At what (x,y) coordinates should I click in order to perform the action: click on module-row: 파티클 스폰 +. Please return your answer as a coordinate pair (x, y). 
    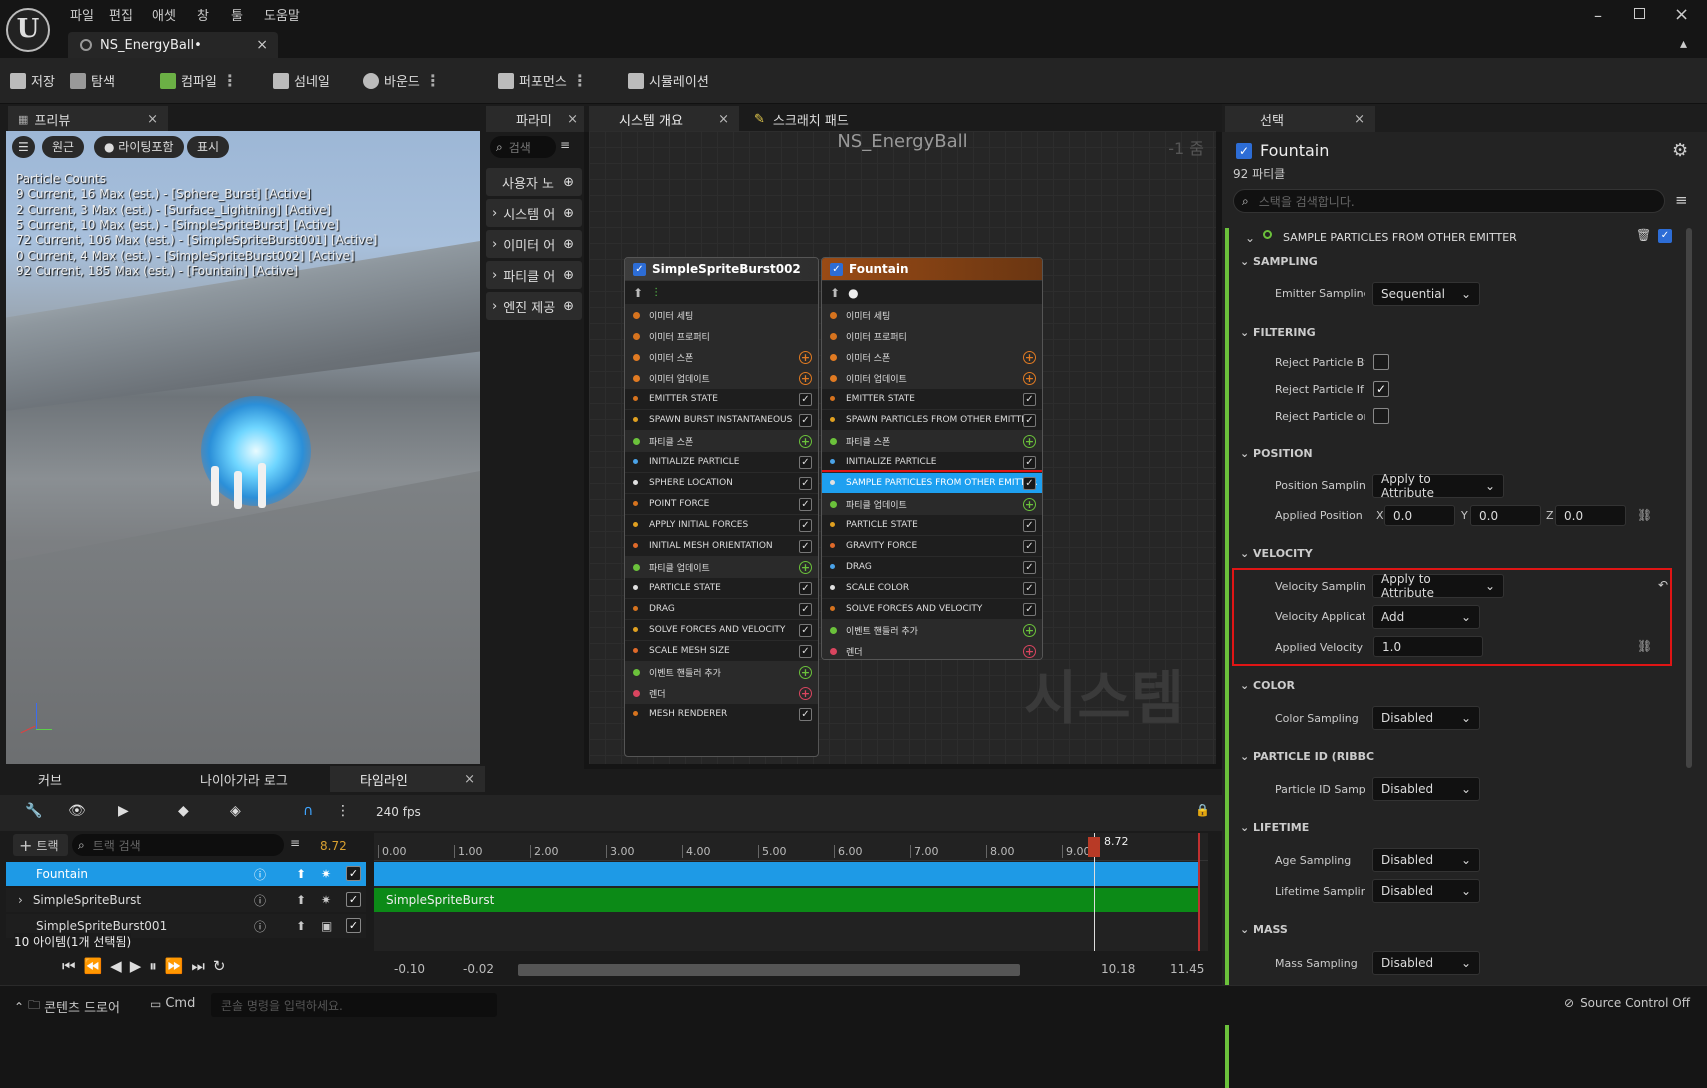
    Looking at the image, I should click on (721, 440).